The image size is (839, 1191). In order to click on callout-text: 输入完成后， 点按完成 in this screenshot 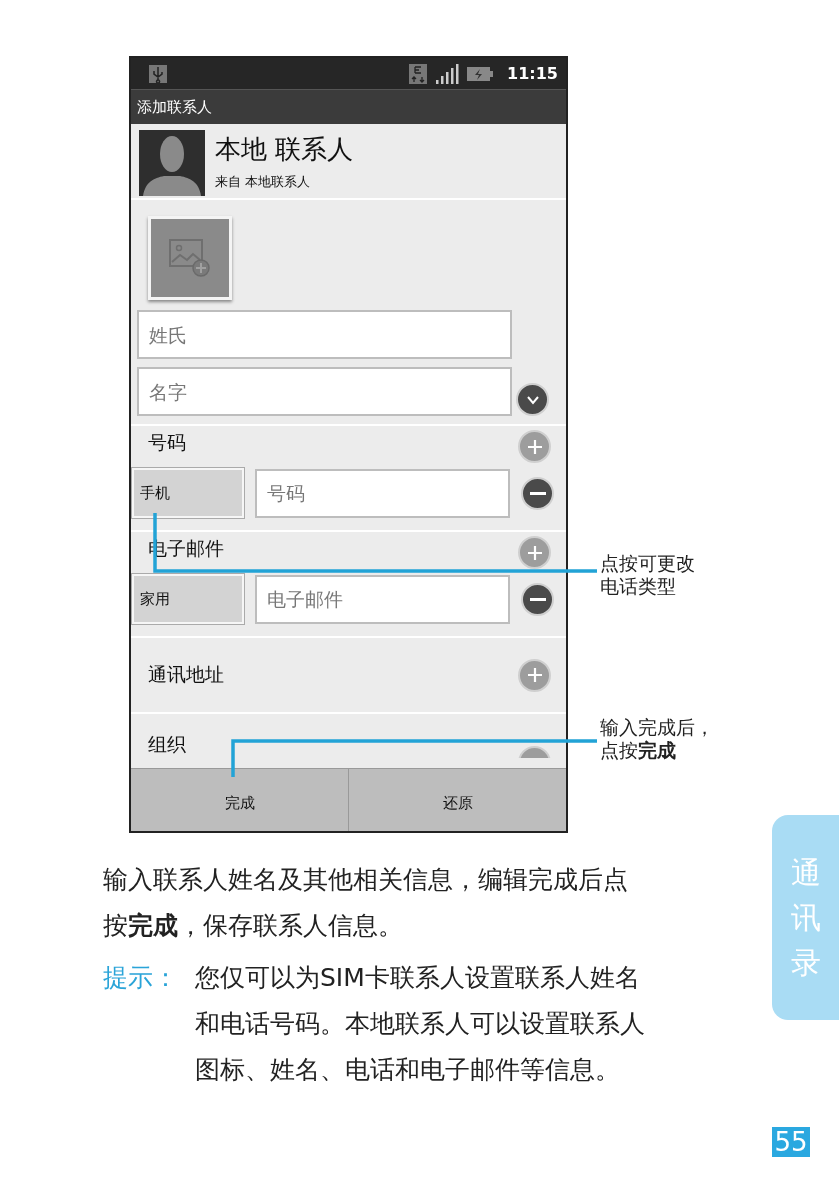, I will do `click(657, 739)`.